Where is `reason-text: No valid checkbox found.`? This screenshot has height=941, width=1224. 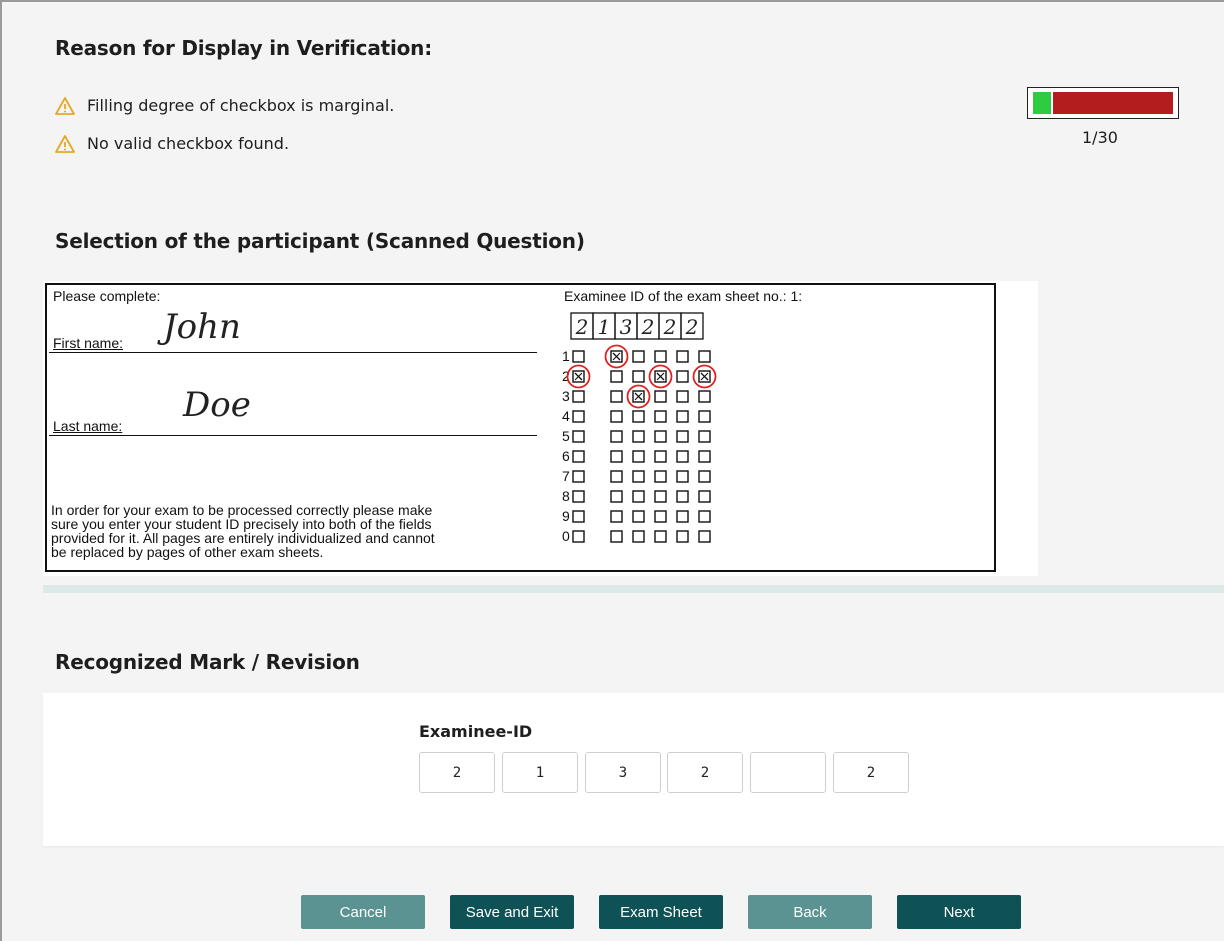 reason-text: No valid checkbox found. is located at coordinates (188, 143).